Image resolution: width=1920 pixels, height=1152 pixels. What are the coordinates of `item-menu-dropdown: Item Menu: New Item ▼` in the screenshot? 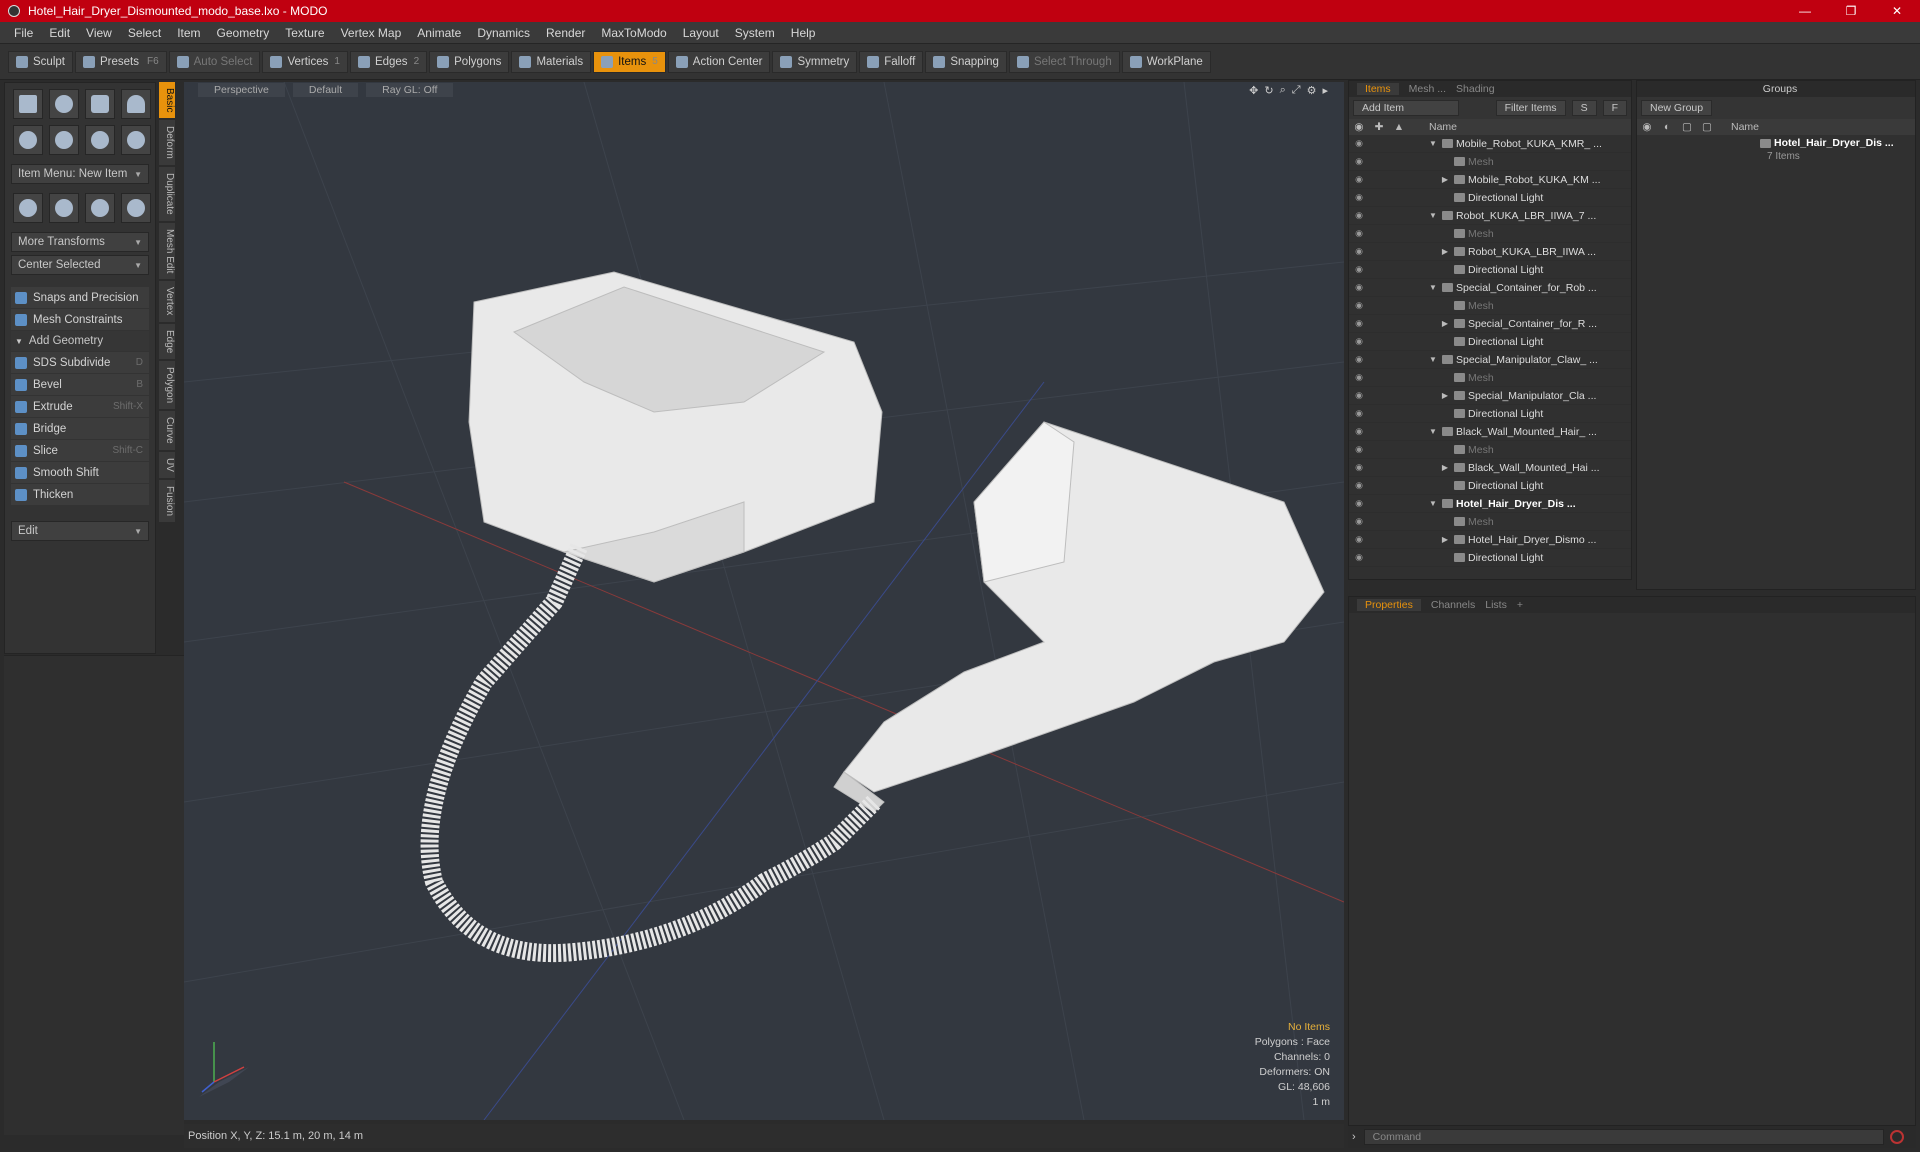 It's located at (80, 174).